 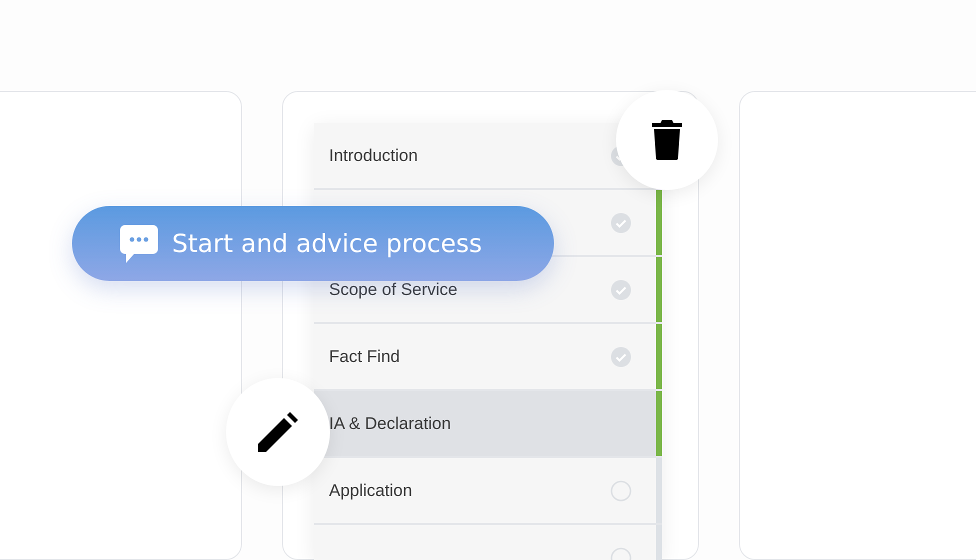 I want to click on step-label: IA & Declaration, so click(x=390, y=424).